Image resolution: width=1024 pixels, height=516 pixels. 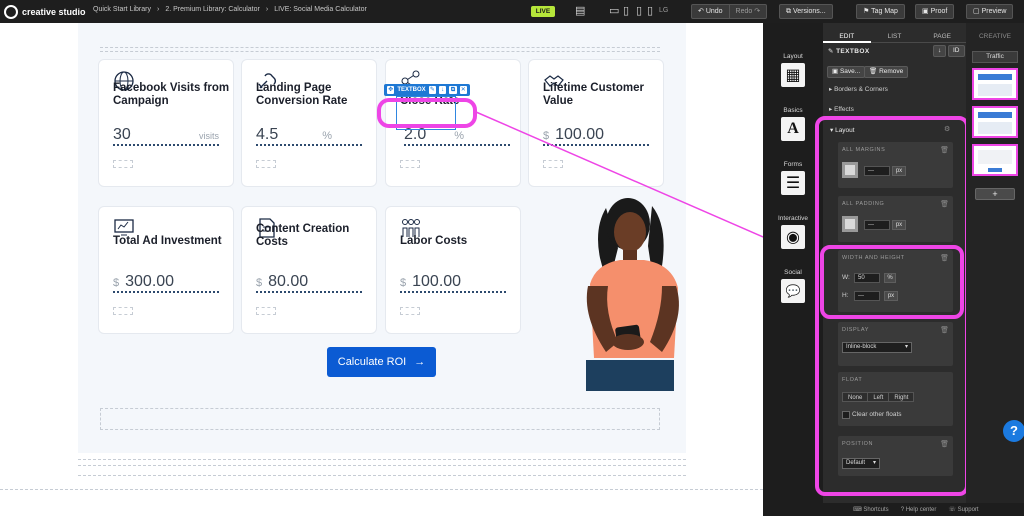 What do you see at coordinates (443, 90) in the screenshot?
I see `move-down-icon: ↓` at bounding box center [443, 90].